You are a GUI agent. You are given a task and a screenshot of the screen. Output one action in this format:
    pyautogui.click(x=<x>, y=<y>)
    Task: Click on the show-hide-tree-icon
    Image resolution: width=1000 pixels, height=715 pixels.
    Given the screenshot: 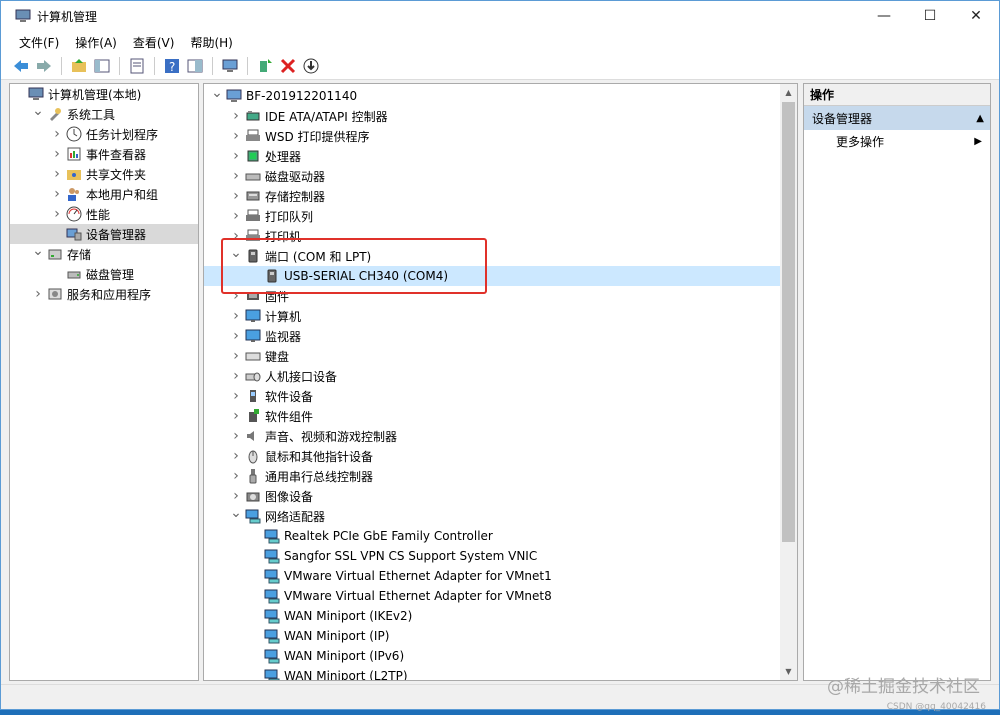 What is the action you would take?
    pyautogui.click(x=102, y=66)
    